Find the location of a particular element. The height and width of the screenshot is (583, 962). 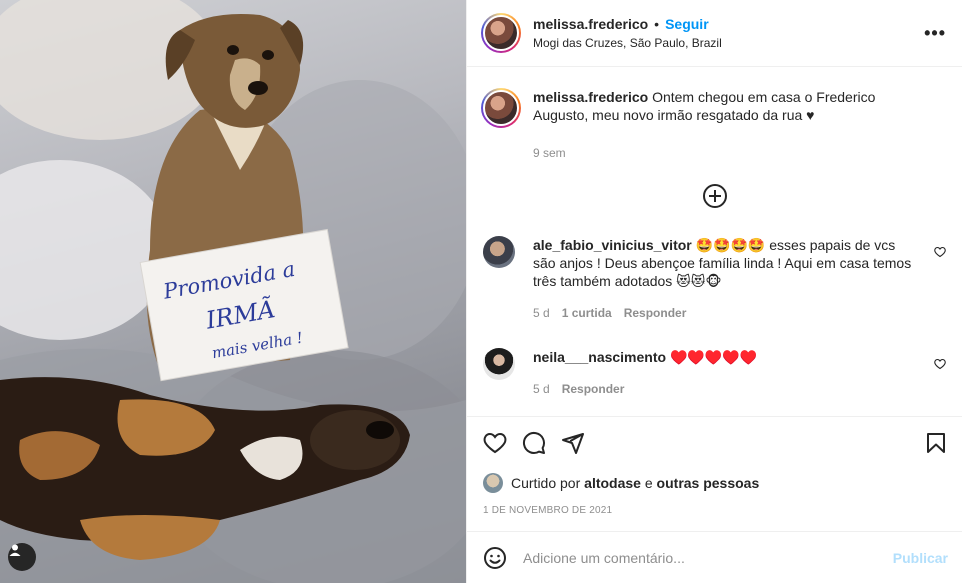

tagged-users-button is located at coordinates (22, 557).